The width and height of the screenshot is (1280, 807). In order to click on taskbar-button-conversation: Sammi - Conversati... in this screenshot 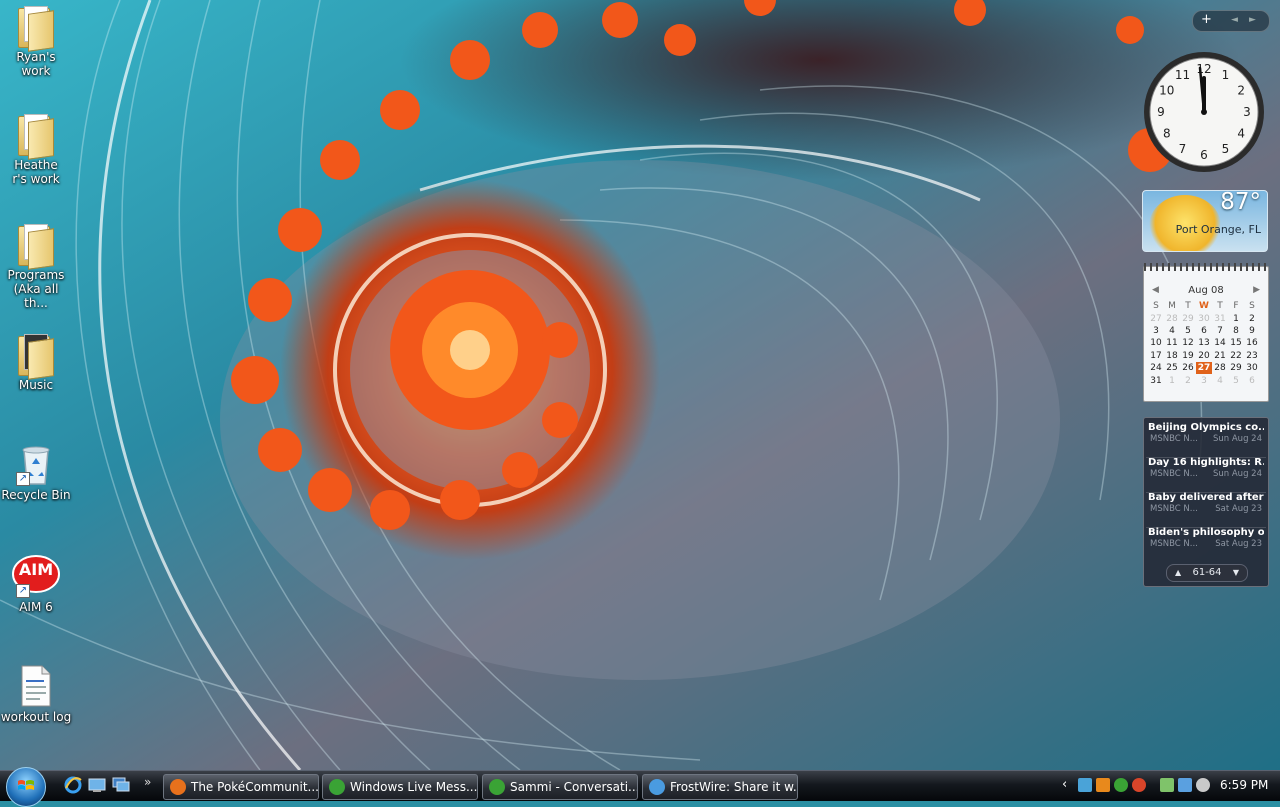, I will do `click(560, 787)`.